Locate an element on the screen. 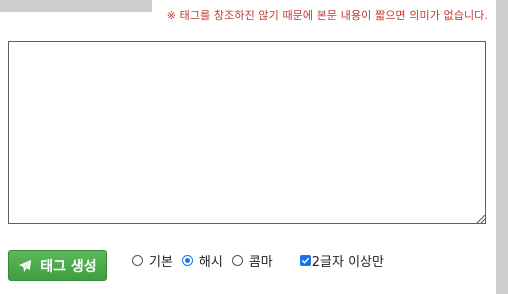 This screenshot has width=508, height=294. min-length-label: 2글자 이상만 is located at coordinates (348, 260).